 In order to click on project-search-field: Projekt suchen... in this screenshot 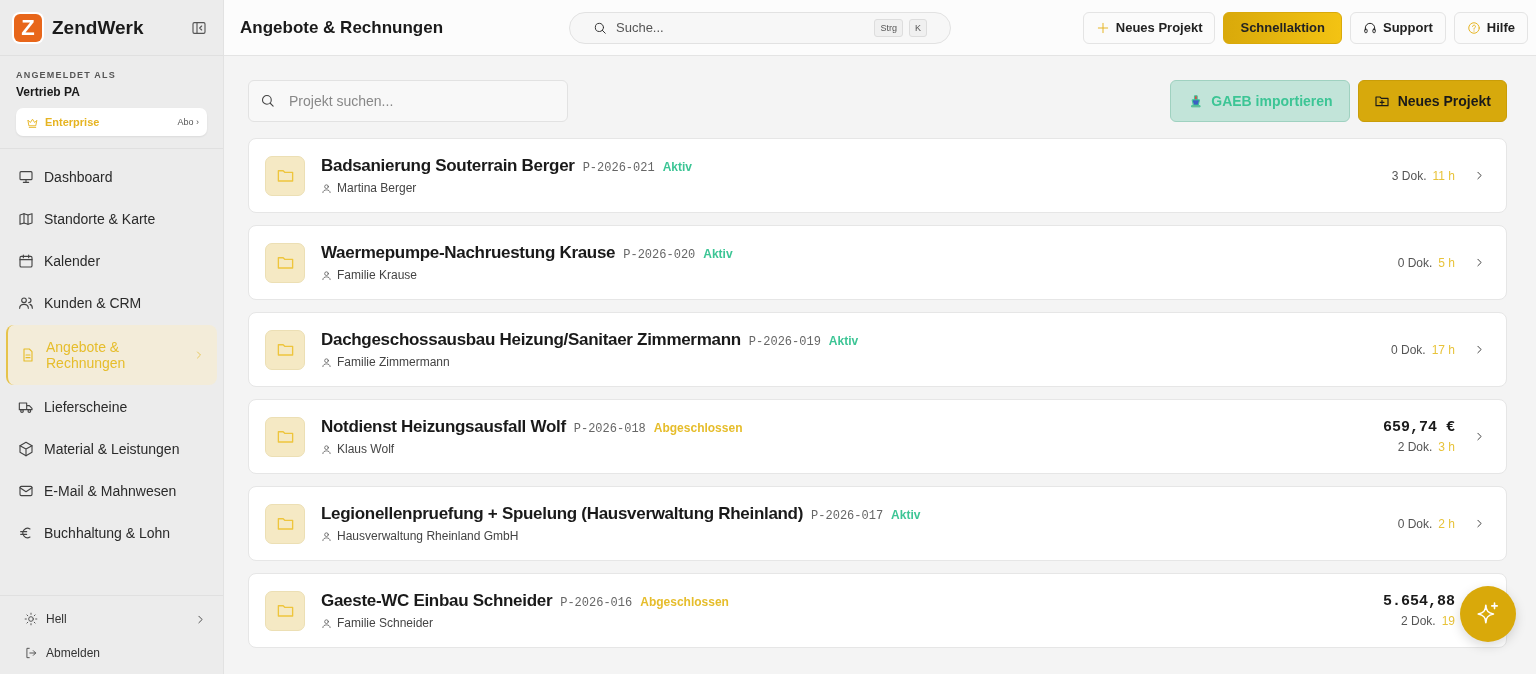, I will do `click(408, 101)`.